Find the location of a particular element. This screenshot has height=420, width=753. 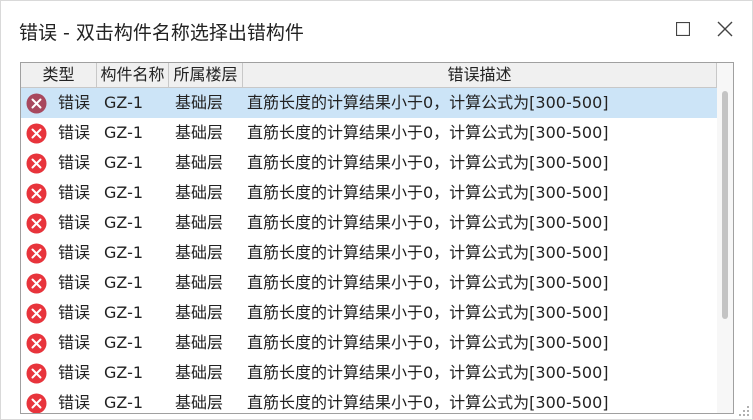

scrollbar-thumb is located at coordinates (725, 205).